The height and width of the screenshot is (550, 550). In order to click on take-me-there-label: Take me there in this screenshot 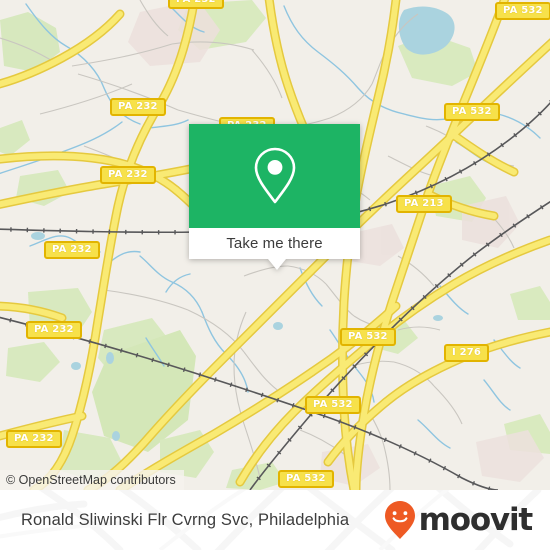, I will do `click(274, 243)`.